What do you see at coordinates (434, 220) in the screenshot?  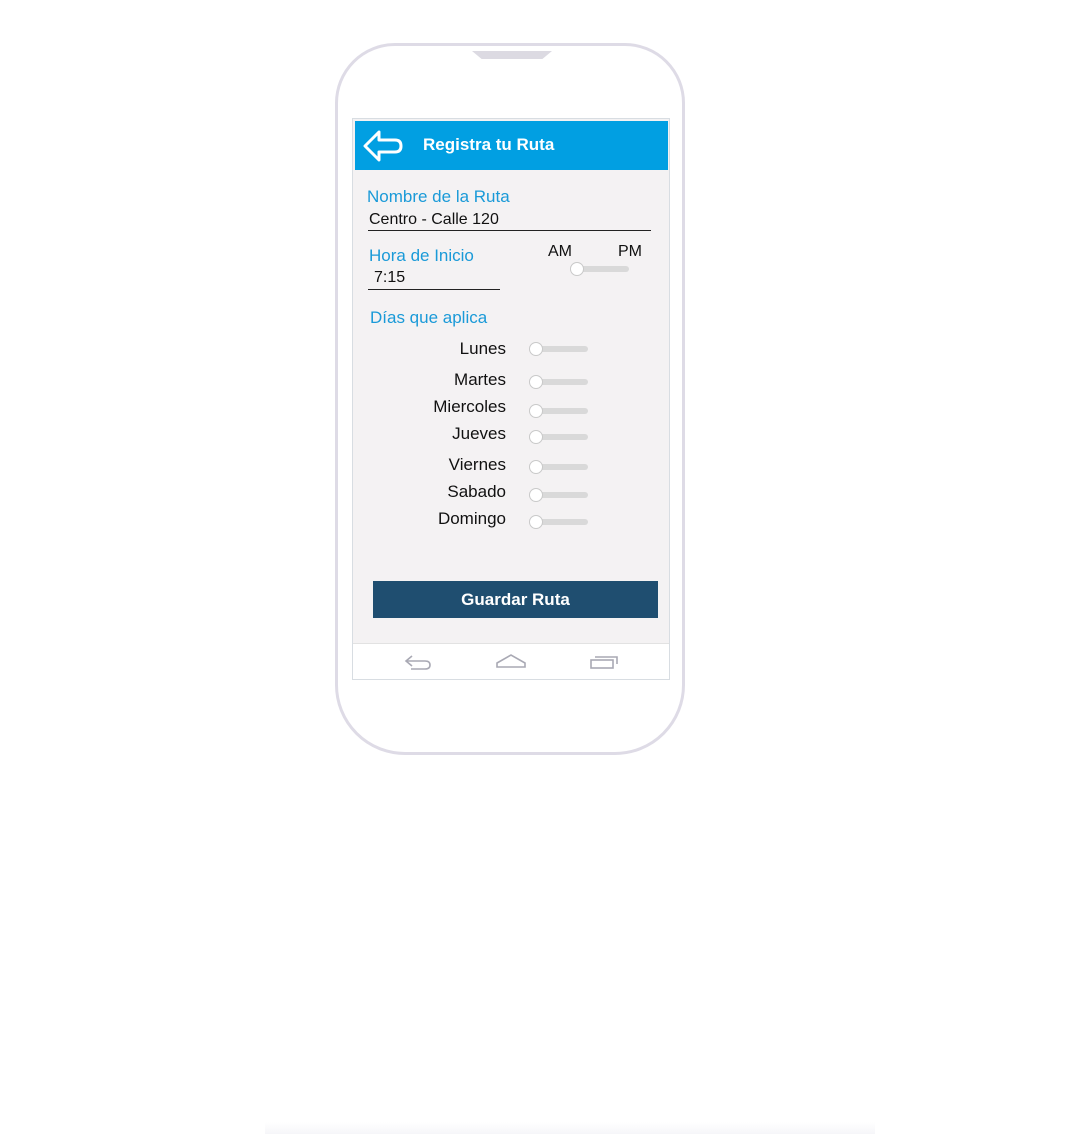 I see `route-name-input: Centro - Calle 120` at bounding box center [434, 220].